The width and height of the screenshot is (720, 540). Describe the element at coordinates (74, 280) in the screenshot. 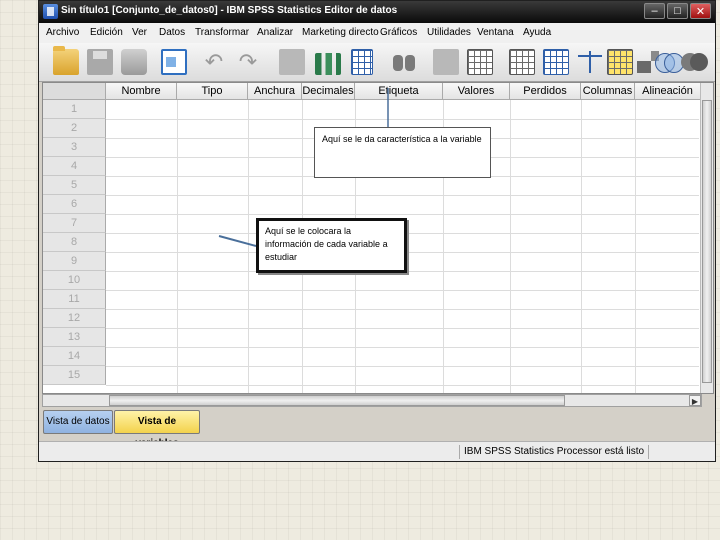

I see `row-header: 10` at that location.